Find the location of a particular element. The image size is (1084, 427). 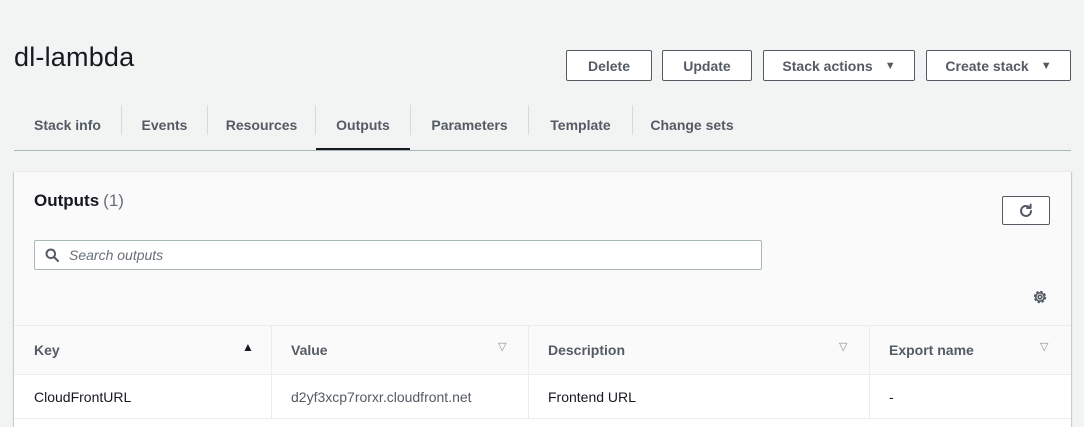

create-stack-dropdown: Create stack ▼ is located at coordinates (998, 65).